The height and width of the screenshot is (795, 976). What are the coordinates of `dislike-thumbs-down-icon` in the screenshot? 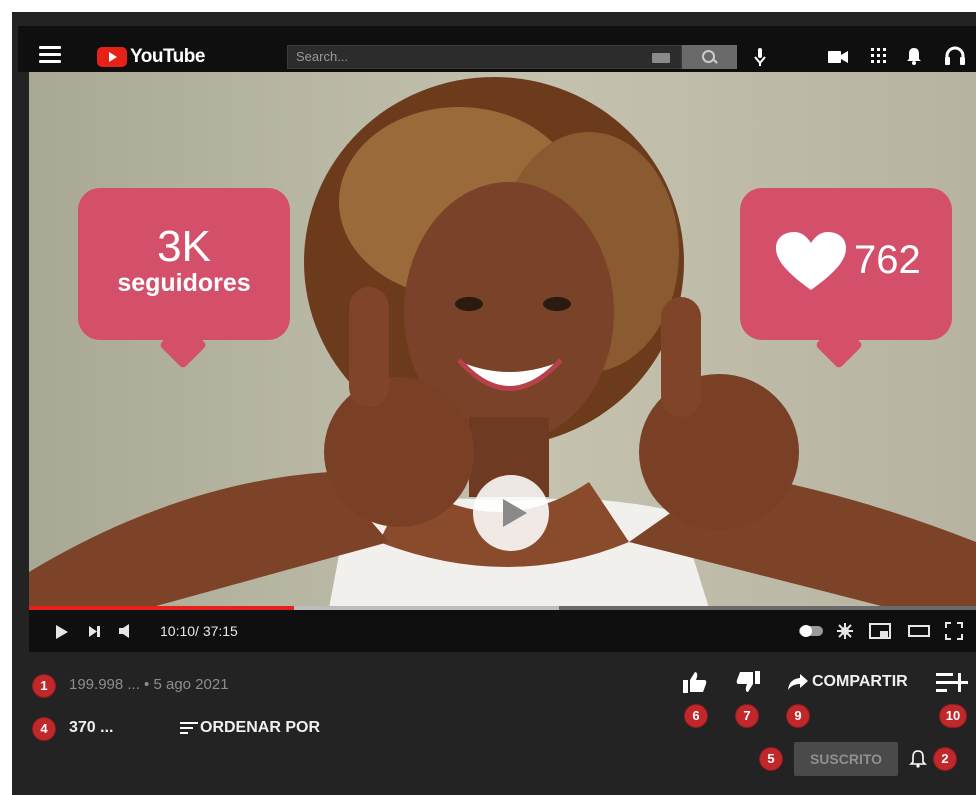 It's located at (748, 682).